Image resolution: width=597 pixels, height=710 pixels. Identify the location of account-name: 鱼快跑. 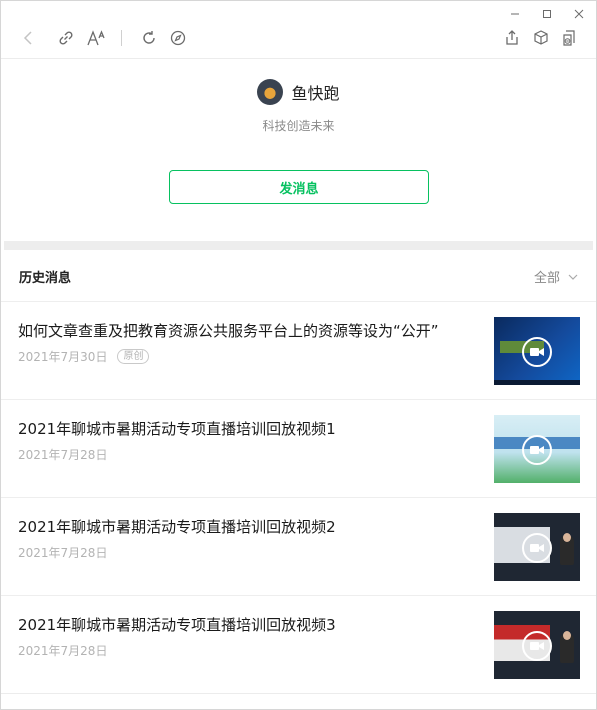
(315, 92).